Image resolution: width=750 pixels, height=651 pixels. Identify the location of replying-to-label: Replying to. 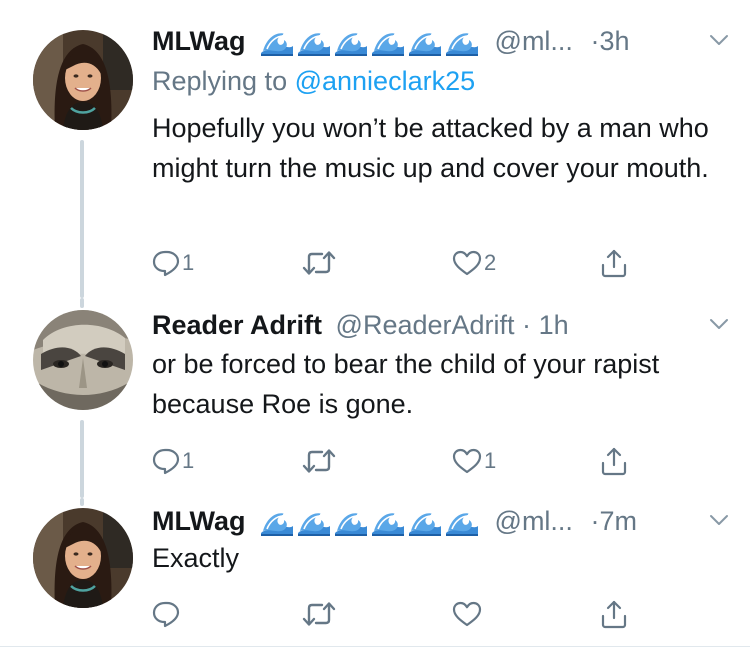
(223, 81).